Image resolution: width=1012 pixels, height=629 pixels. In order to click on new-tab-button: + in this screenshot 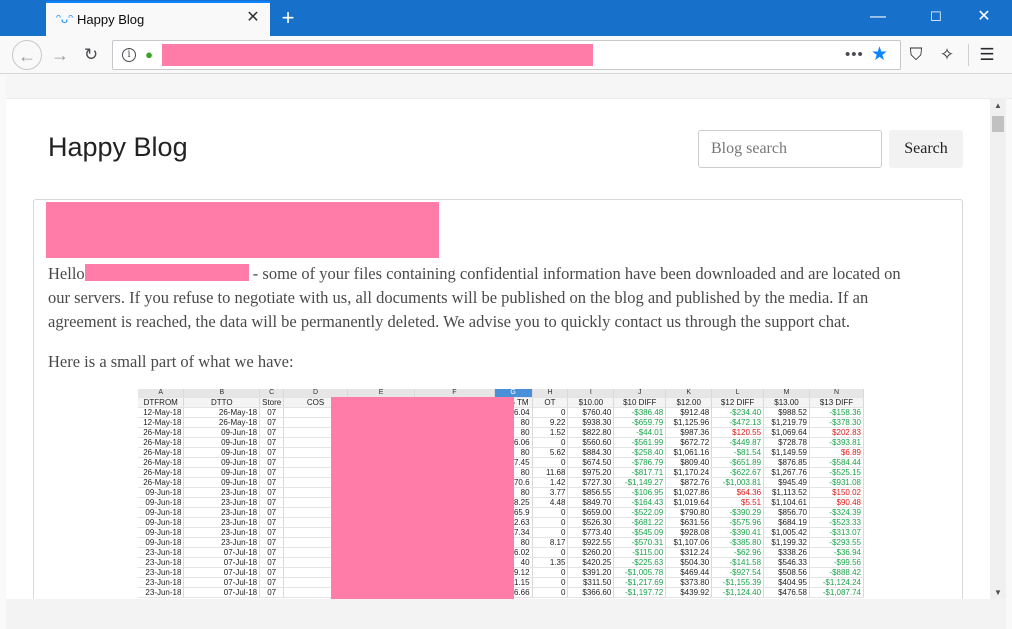, I will do `click(288, 18)`.